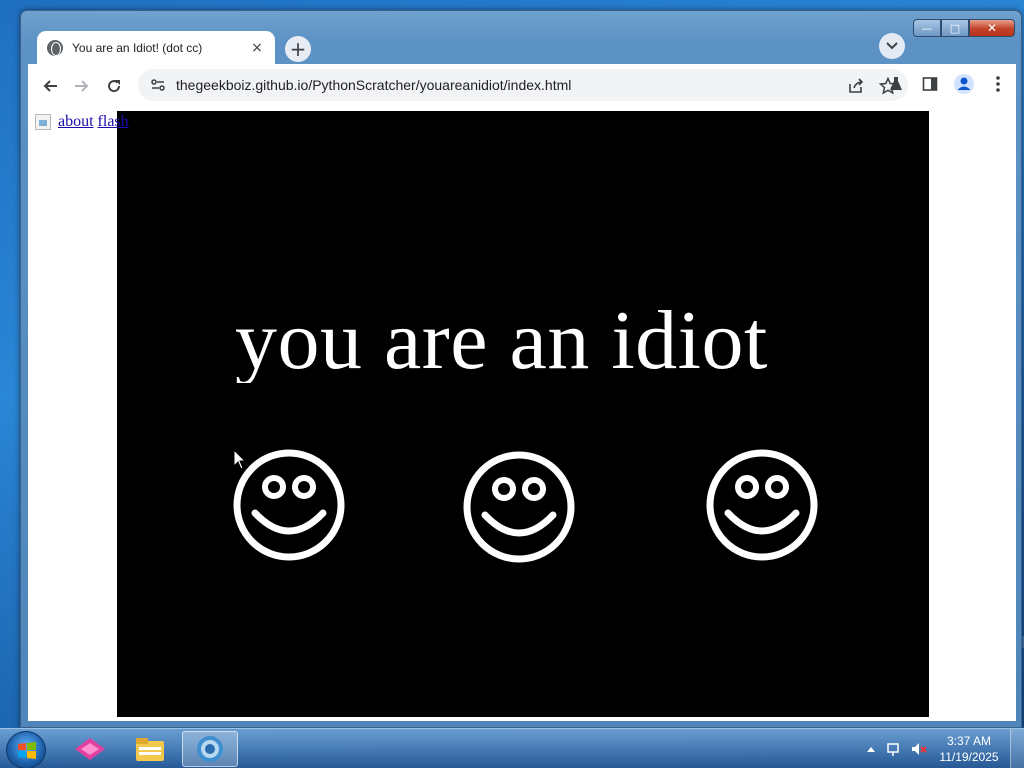 Image resolution: width=1024 pixels, height=768 pixels. What do you see at coordinates (947, 84) in the screenshot?
I see `toolbar-actions` at bounding box center [947, 84].